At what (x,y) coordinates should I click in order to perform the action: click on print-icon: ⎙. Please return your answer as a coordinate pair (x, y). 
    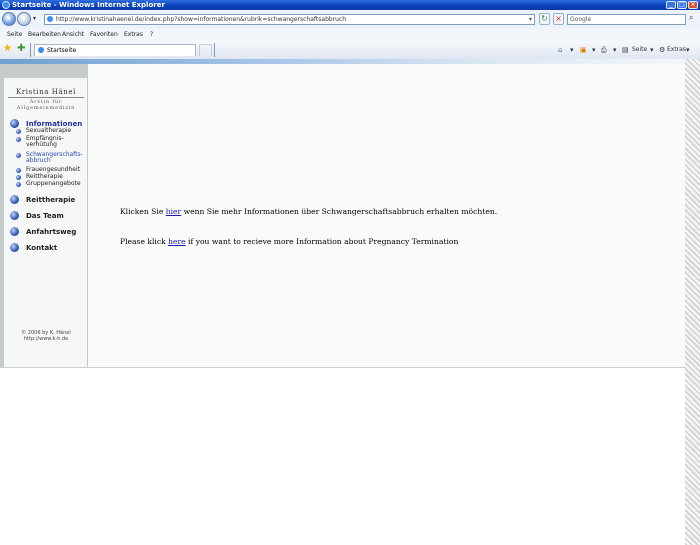
    Looking at the image, I should click on (604, 50).